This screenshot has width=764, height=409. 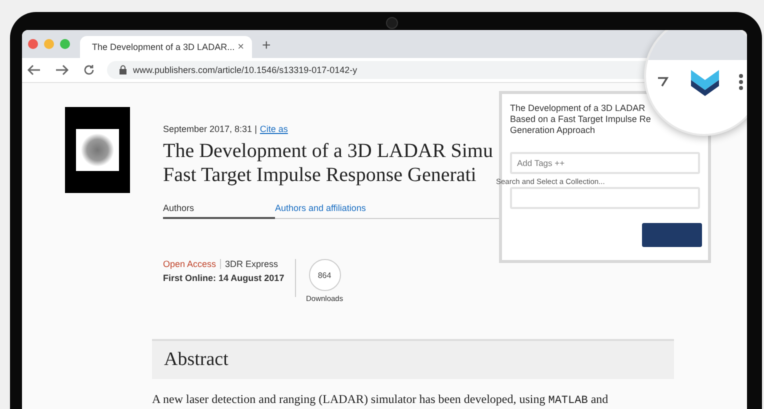 What do you see at coordinates (328, 163) in the screenshot?
I see `article-title: The Development of a 3D LADAR Simu Fast Target Impulse Response Generati` at bounding box center [328, 163].